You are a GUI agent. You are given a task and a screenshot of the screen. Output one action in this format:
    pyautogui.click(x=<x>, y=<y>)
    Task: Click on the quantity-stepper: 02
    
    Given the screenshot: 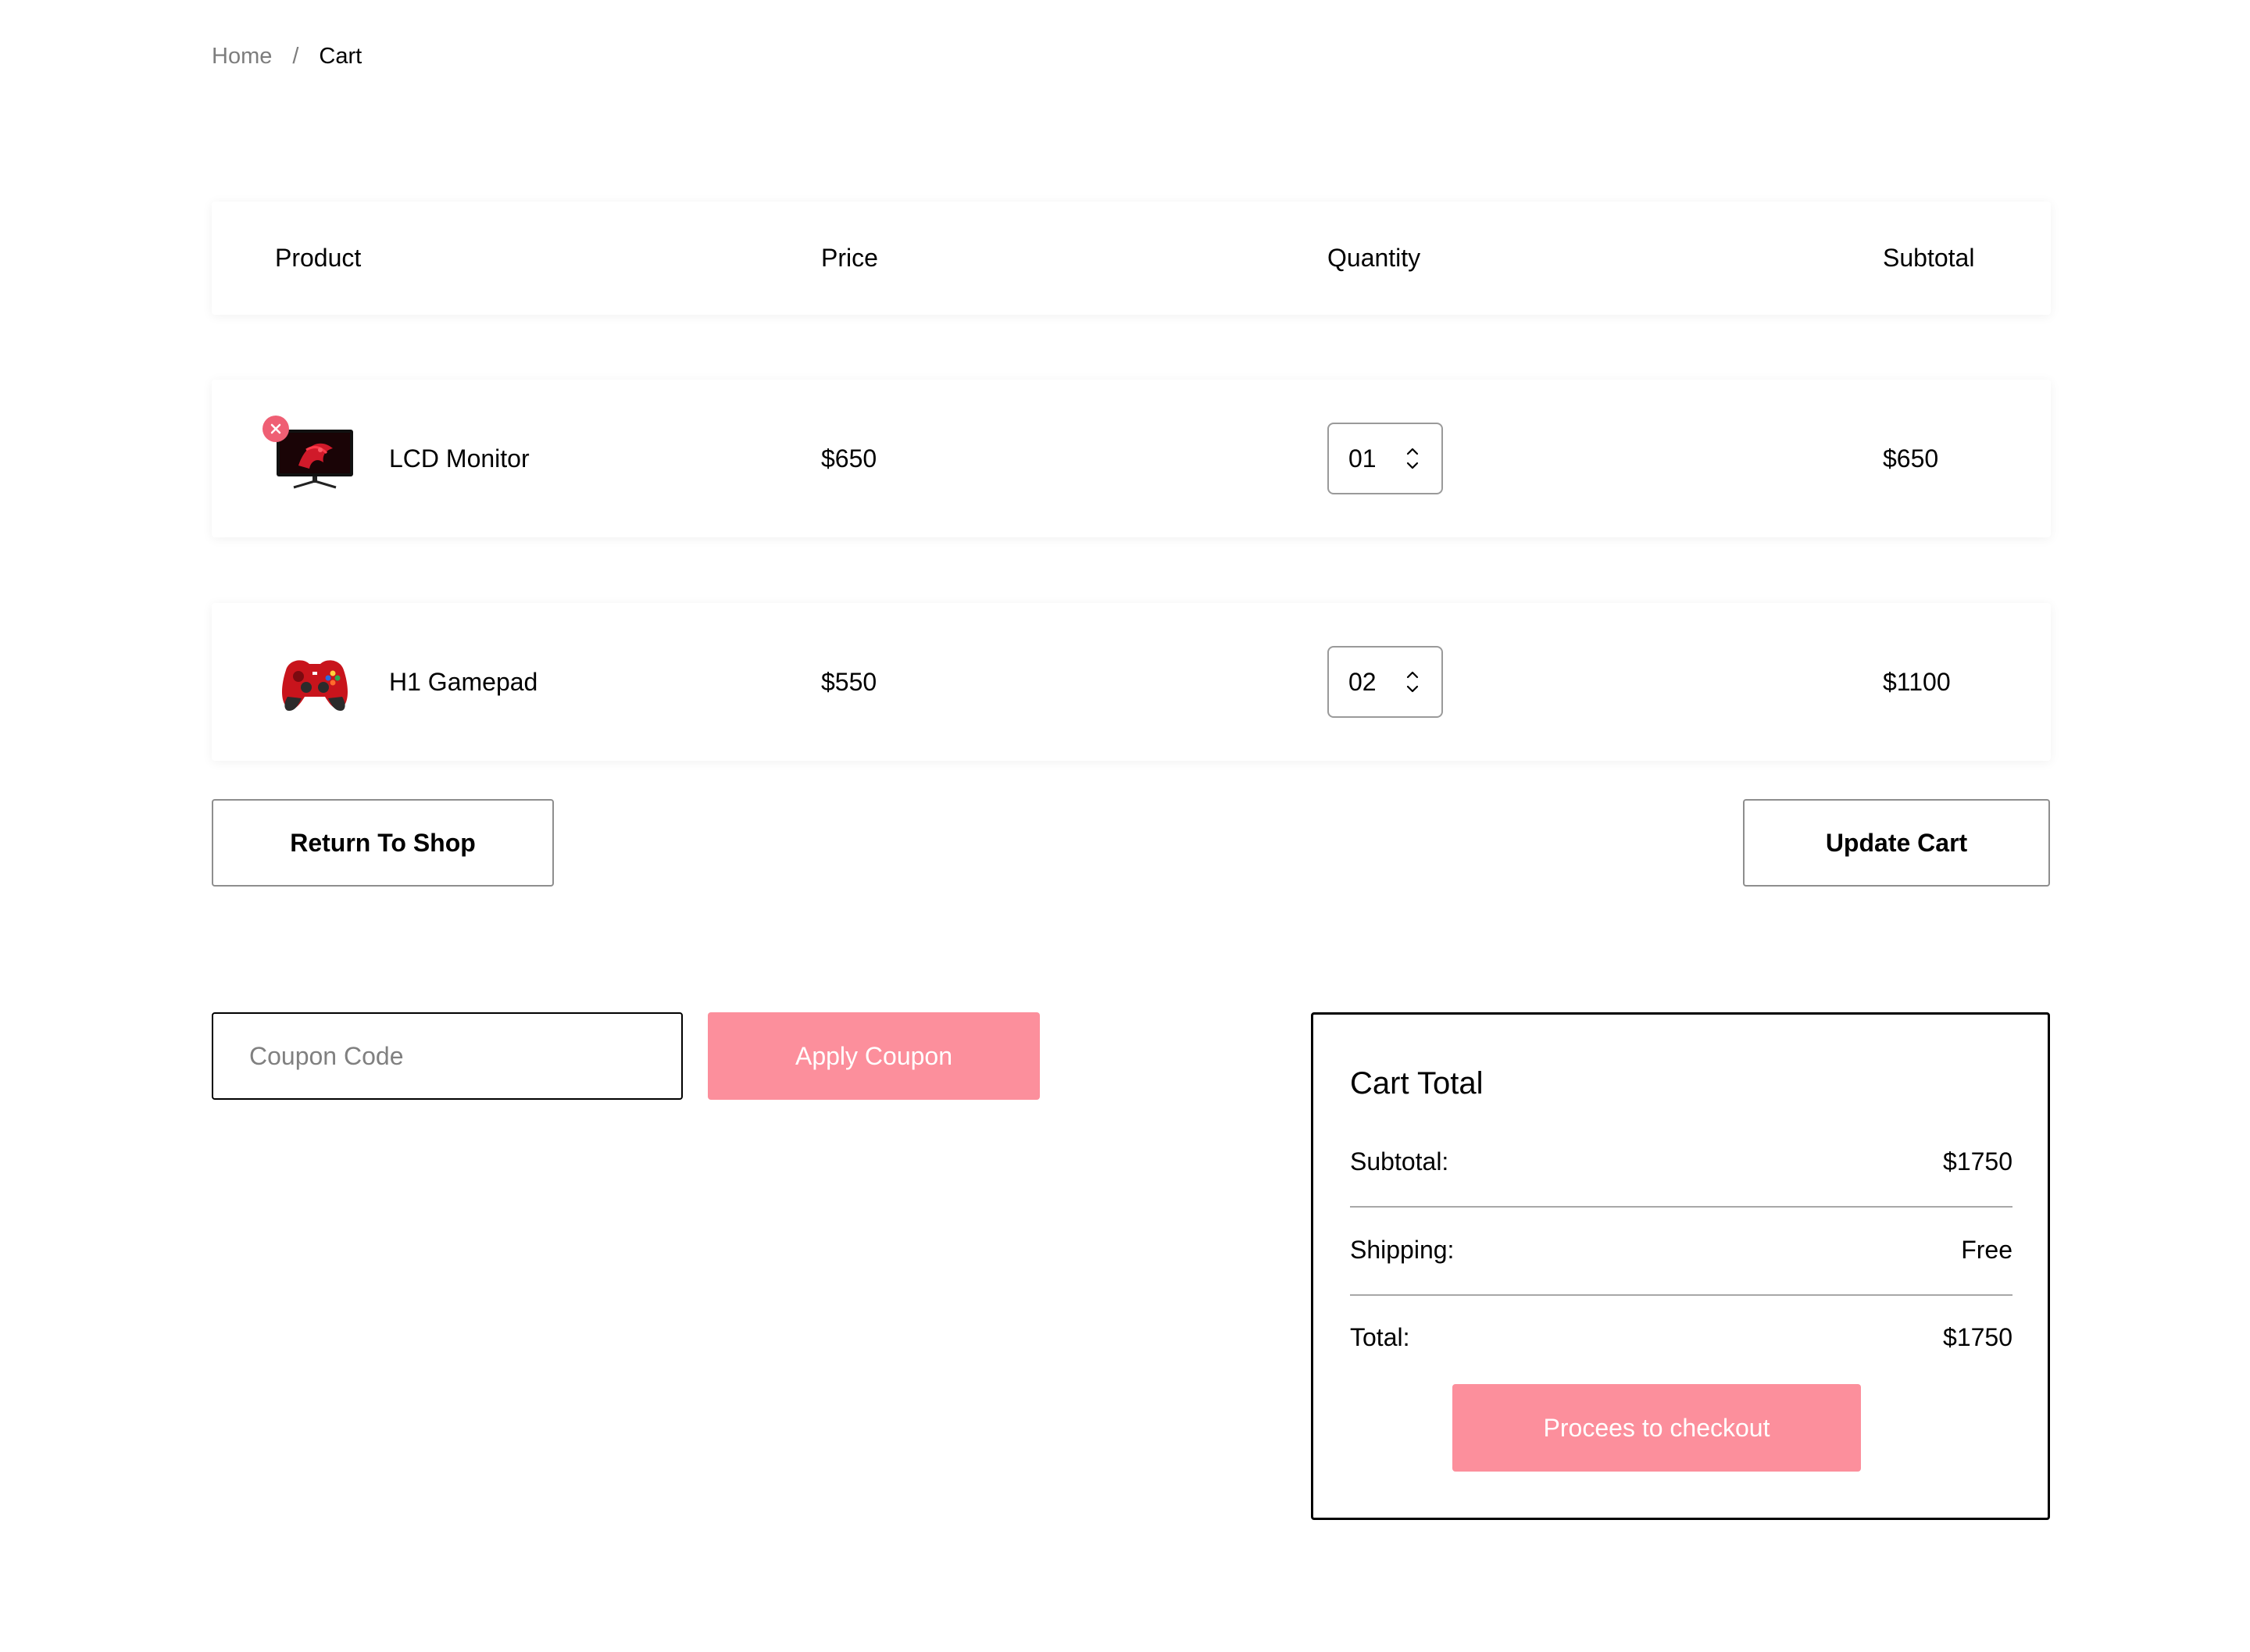 What is the action you would take?
    pyautogui.click(x=1385, y=682)
    